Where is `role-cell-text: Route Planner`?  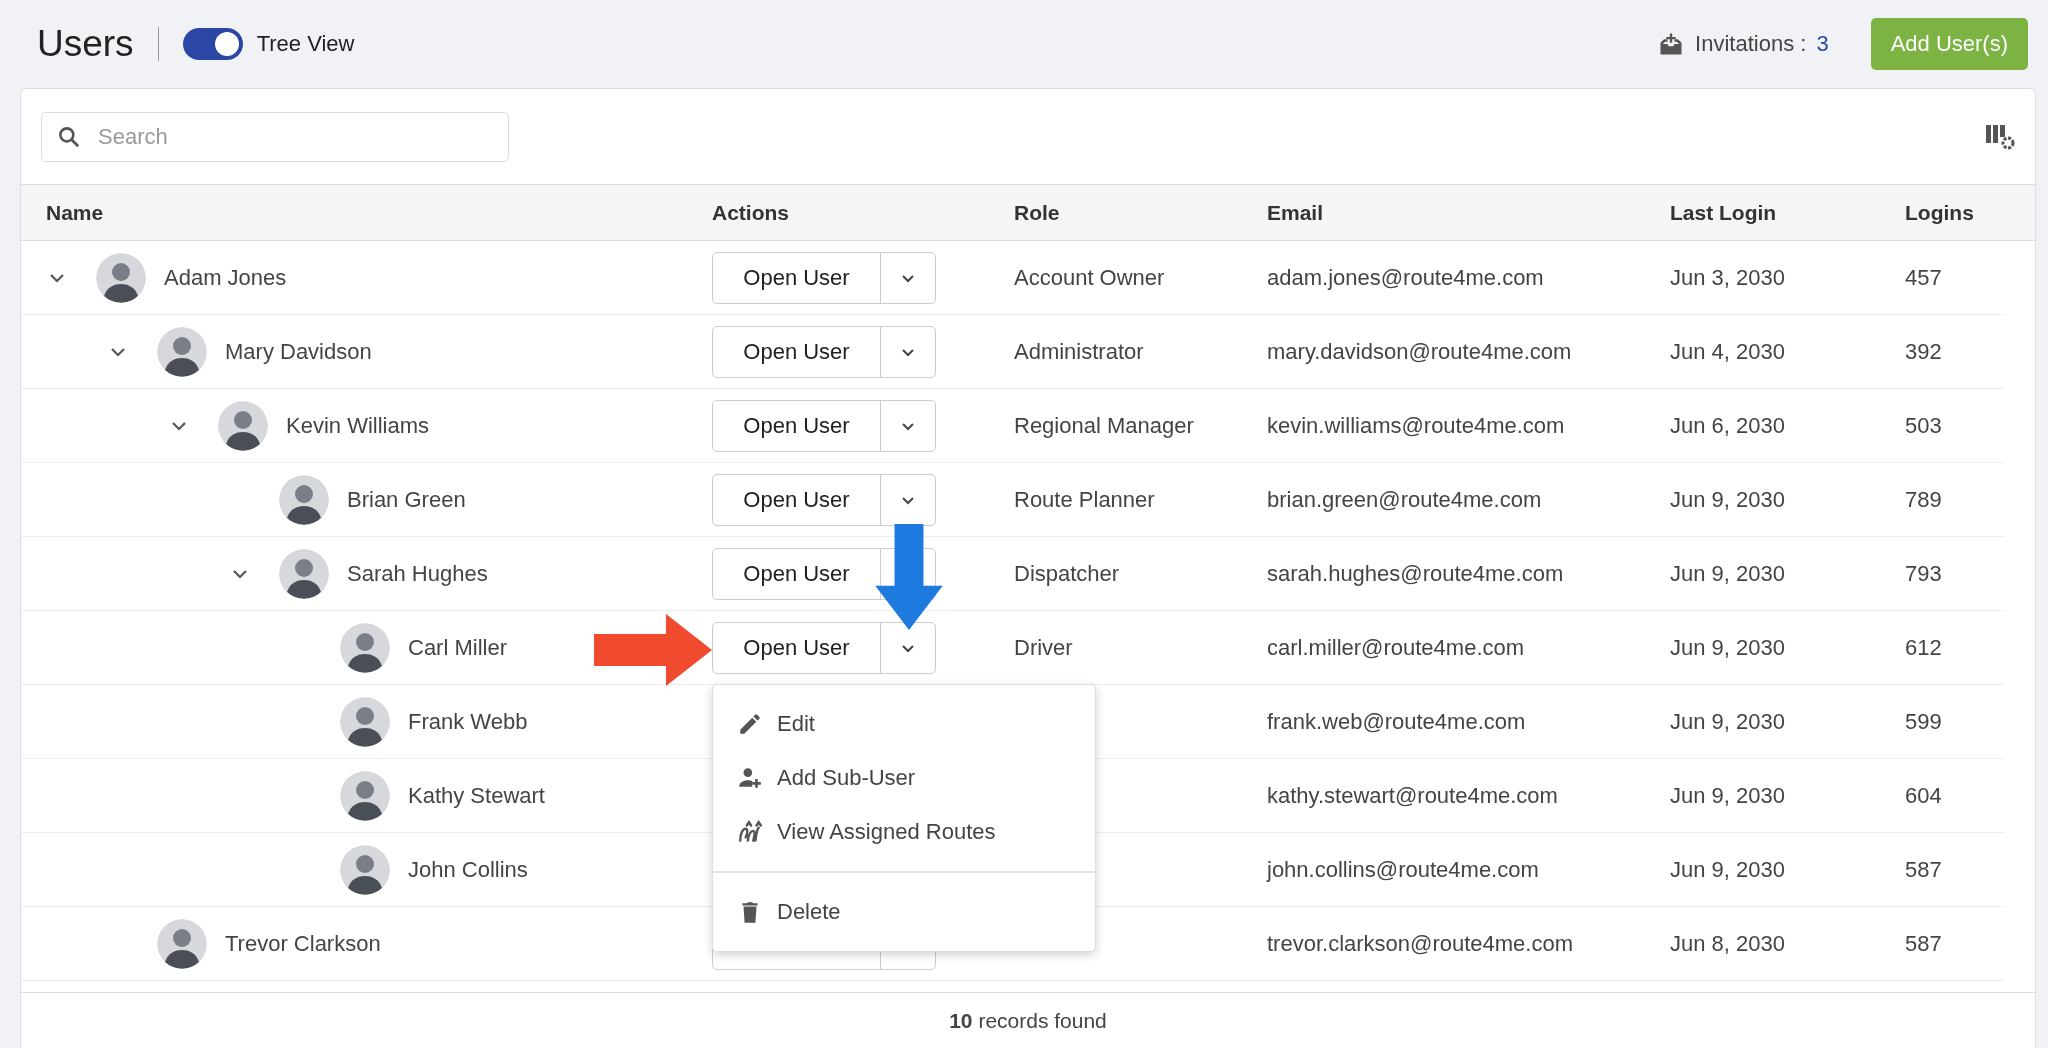 role-cell-text: Route Planner is located at coordinates (1085, 499).